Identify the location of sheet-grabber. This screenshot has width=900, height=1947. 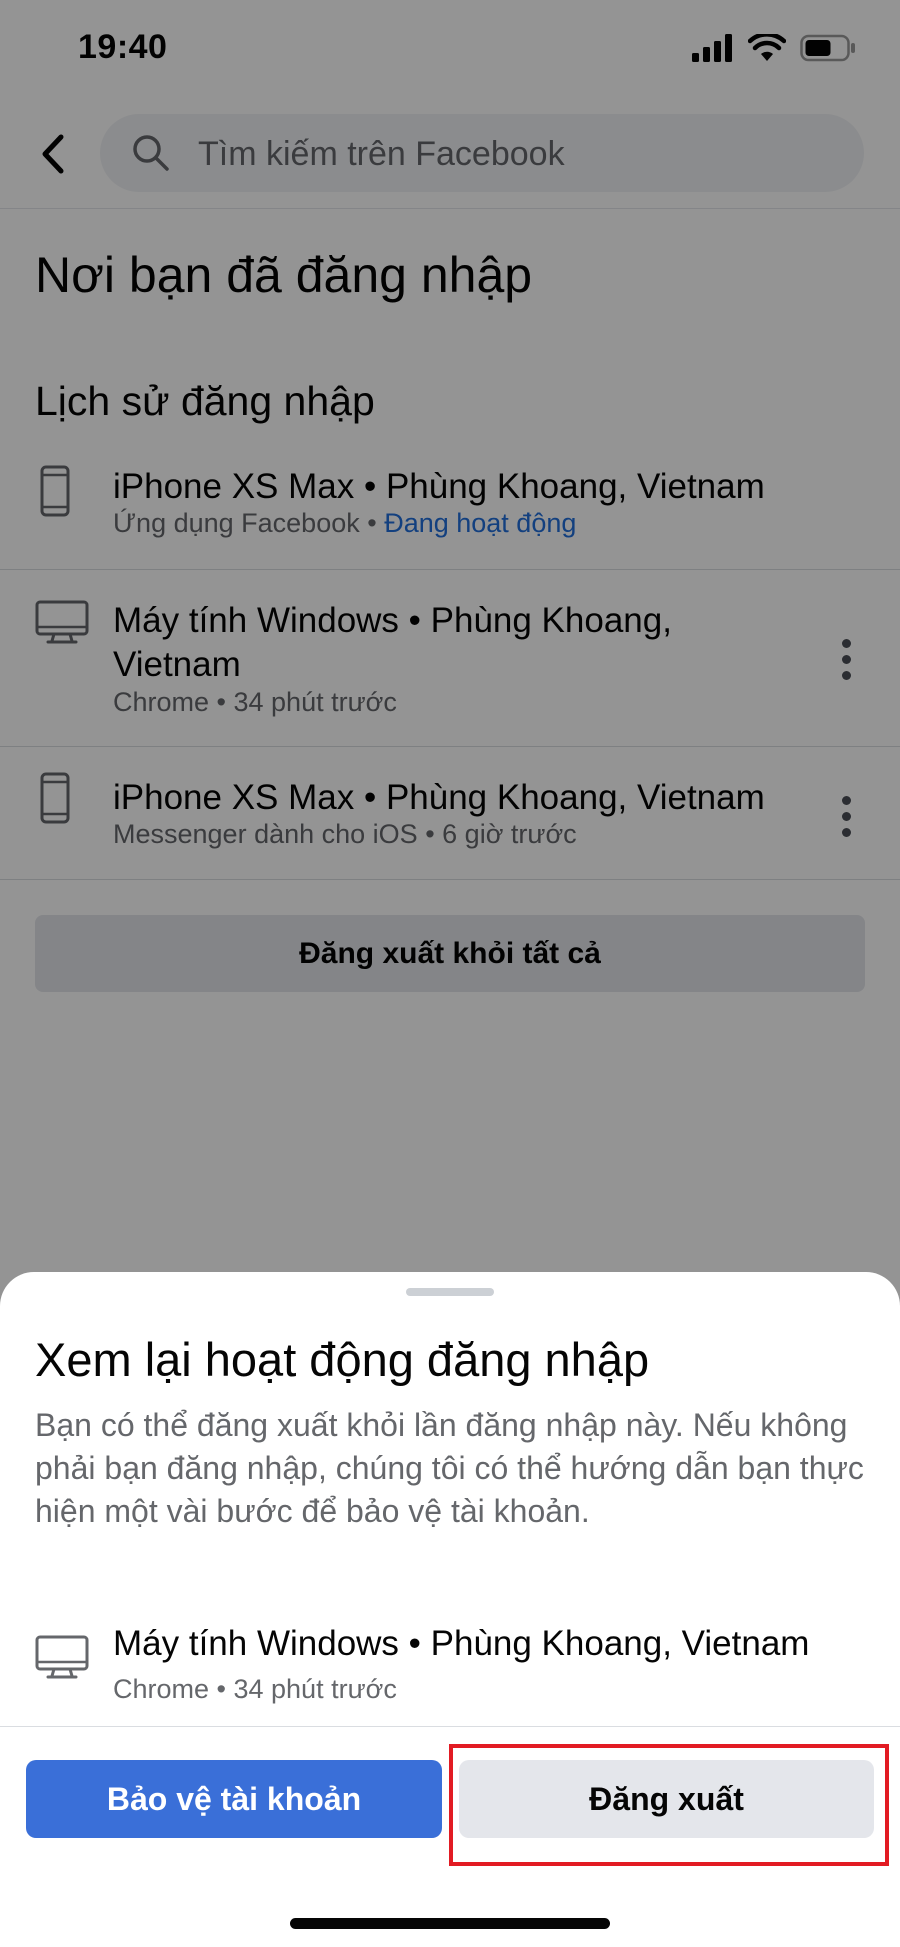
(450, 1292).